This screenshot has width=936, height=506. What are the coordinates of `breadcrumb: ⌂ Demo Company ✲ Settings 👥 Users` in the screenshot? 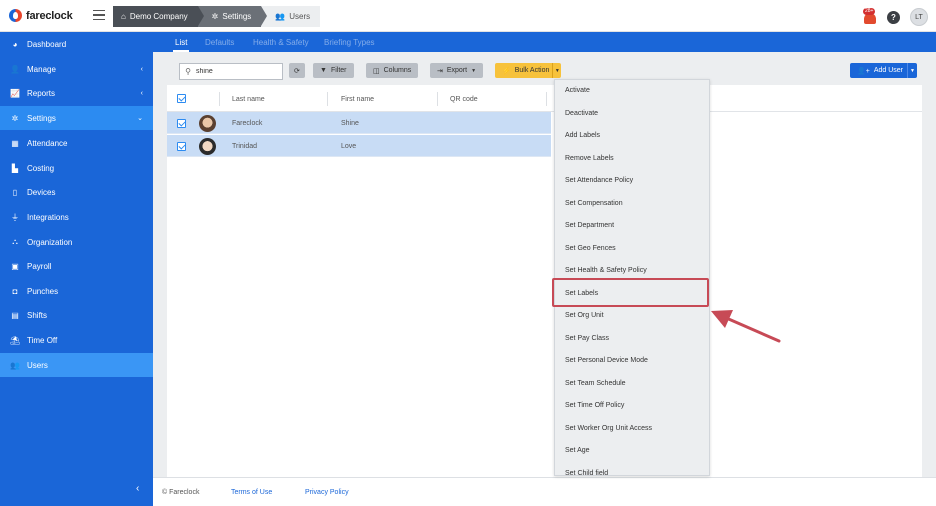 It's located at (217, 16).